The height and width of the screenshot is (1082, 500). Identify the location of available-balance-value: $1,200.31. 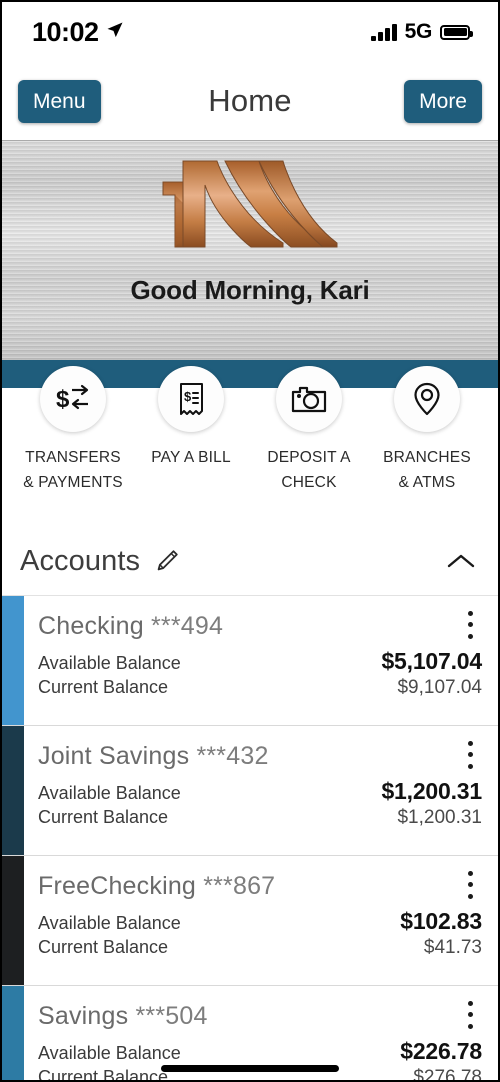
(431, 790).